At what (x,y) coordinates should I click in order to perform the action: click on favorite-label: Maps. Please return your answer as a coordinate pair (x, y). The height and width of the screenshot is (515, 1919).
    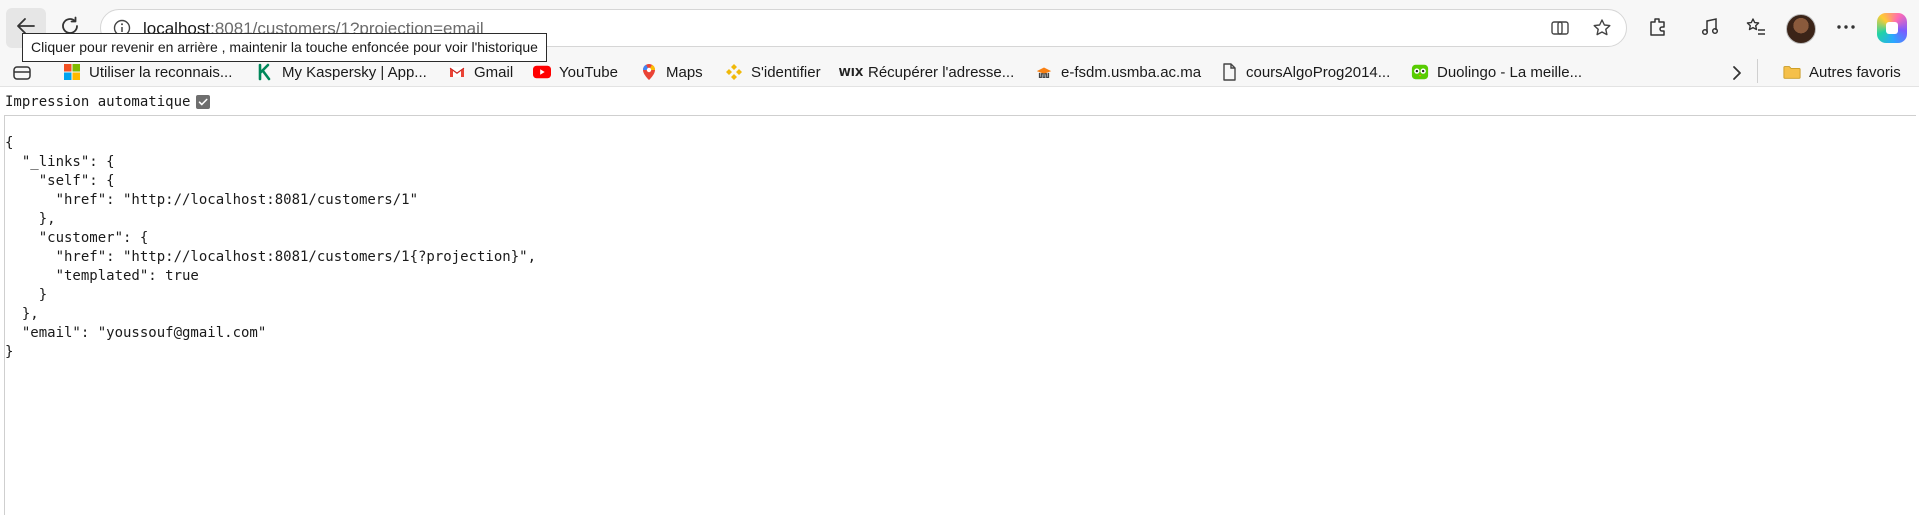
    Looking at the image, I should click on (684, 72).